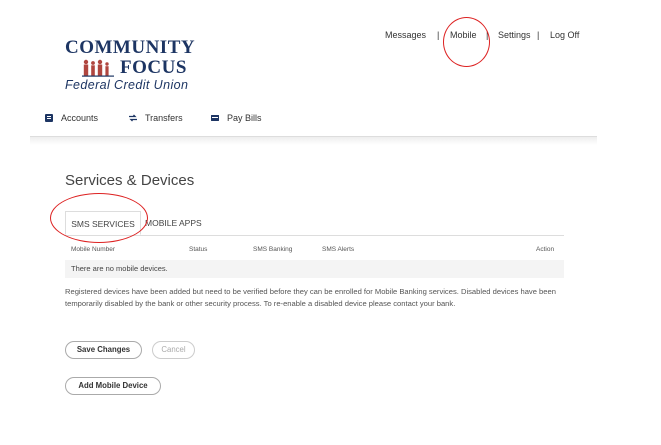 The width and height of the screenshot is (661, 445). I want to click on logo-text-community: COMMUNITY, so click(130, 47).